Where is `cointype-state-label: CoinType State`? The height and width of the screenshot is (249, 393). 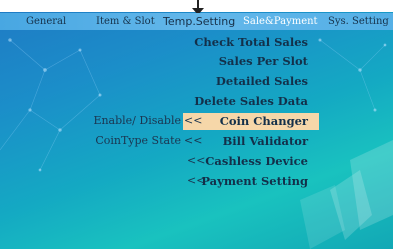
cointype-state-label: CoinType State is located at coordinates (138, 140).